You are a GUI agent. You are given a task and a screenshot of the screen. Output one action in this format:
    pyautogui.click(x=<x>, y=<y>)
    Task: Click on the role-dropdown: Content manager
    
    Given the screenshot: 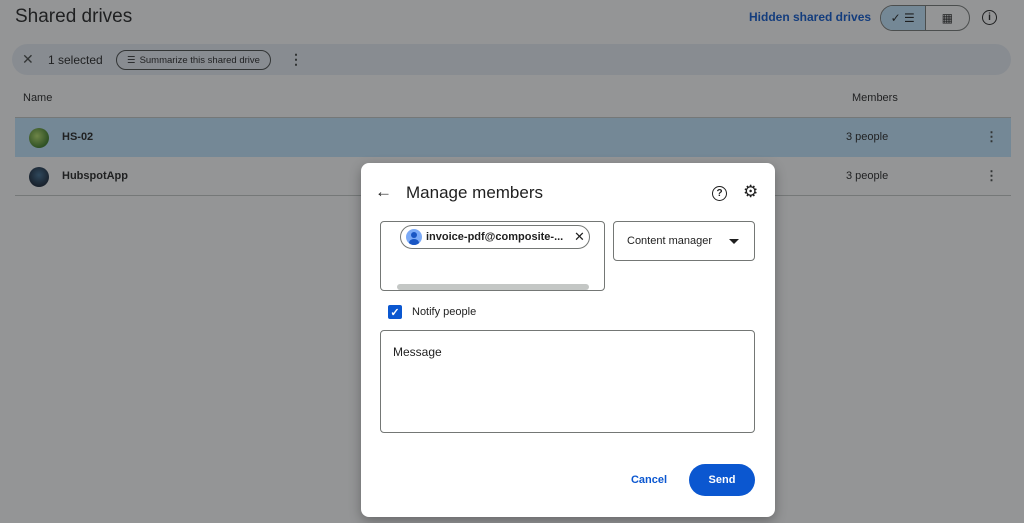 What is the action you would take?
    pyautogui.click(x=684, y=241)
    